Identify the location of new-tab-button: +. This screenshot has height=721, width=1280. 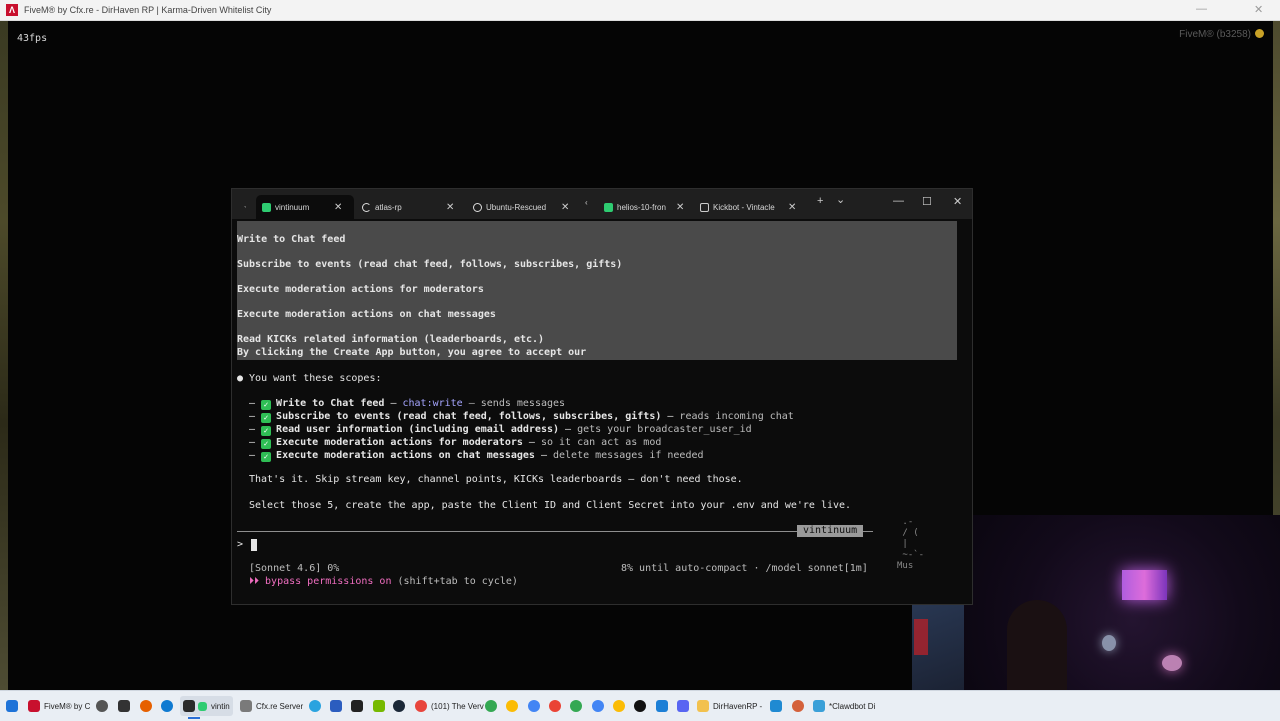
(820, 201).